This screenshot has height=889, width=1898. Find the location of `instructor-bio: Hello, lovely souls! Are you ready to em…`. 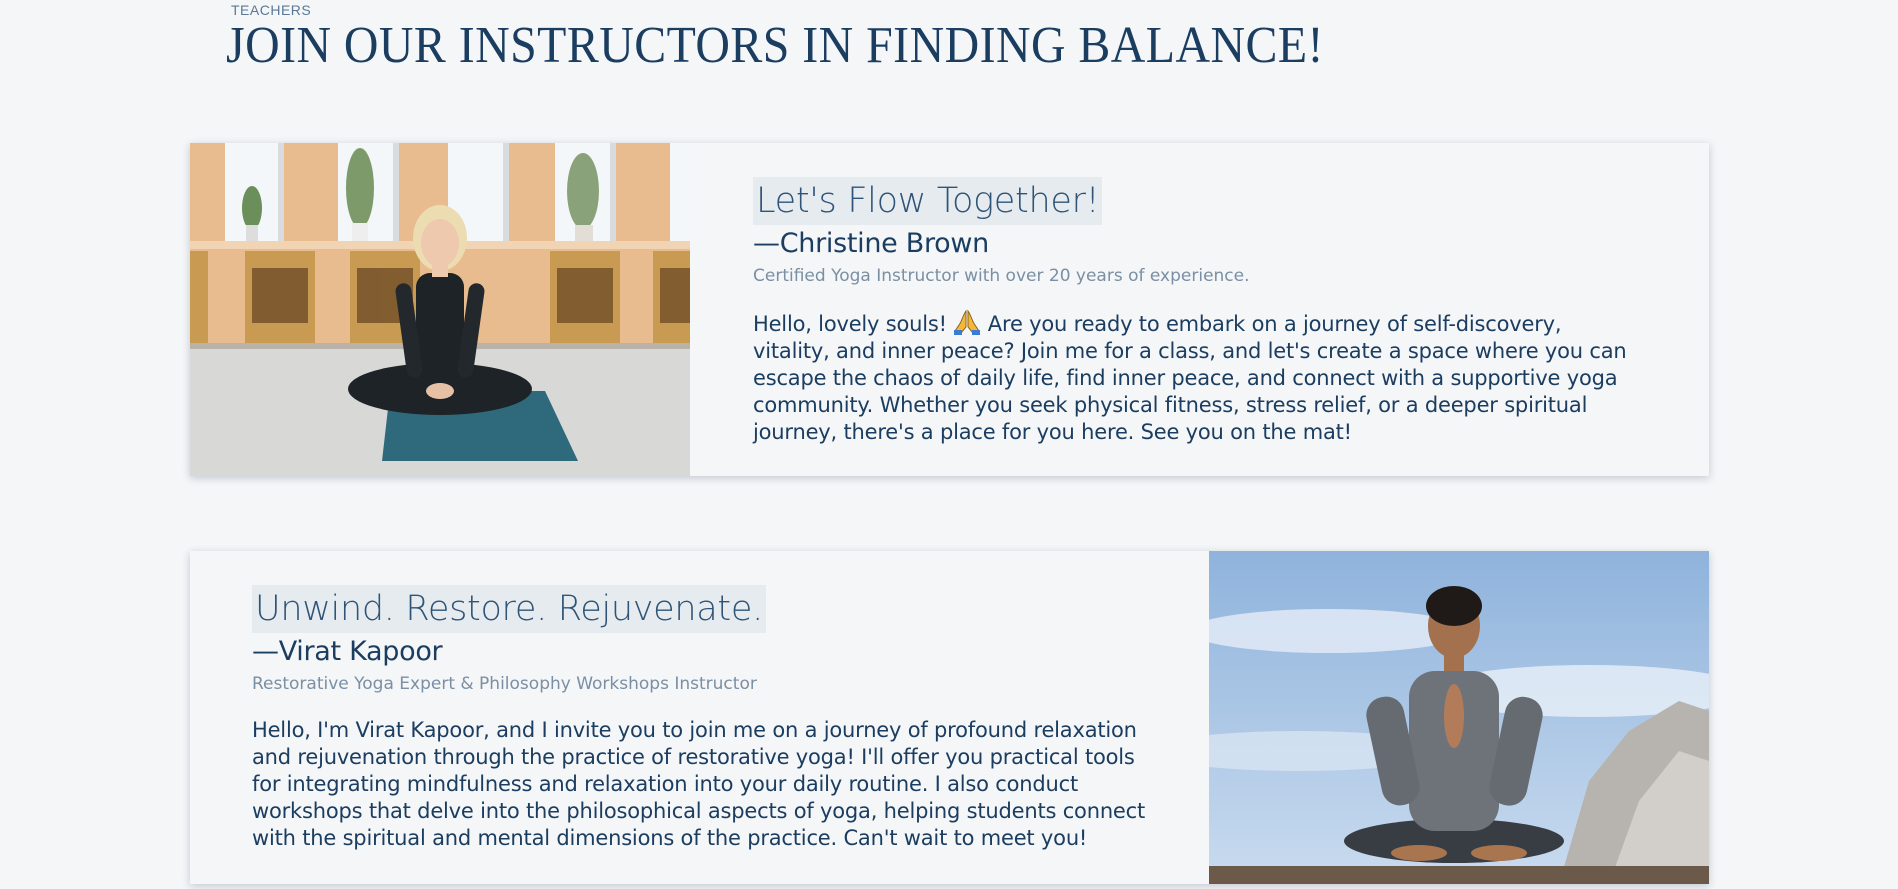

instructor-bio: Hello, lovely souls! Are you ready to em… is located at coordinates (1198, 377).